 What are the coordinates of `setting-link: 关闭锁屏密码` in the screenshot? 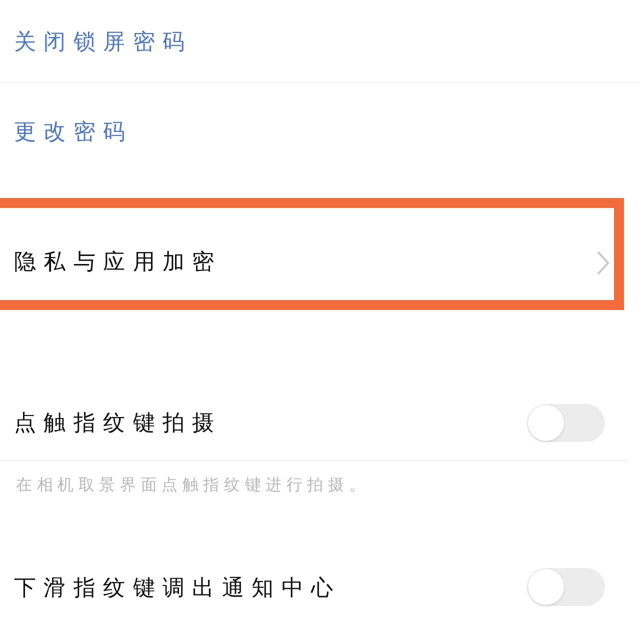 It's located at (103, 41).